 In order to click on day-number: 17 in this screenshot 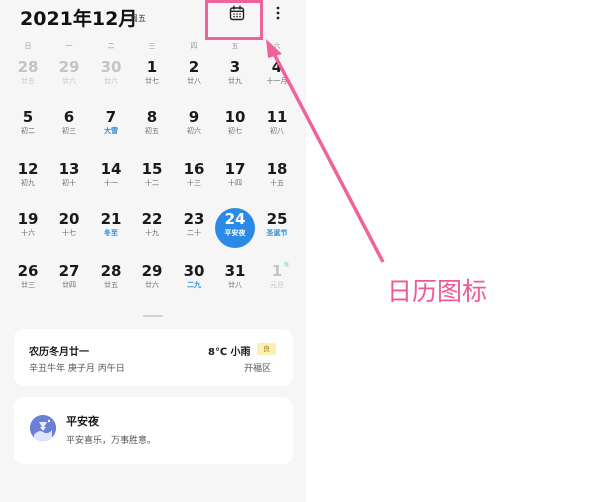, I will do `click(235, 169)`.